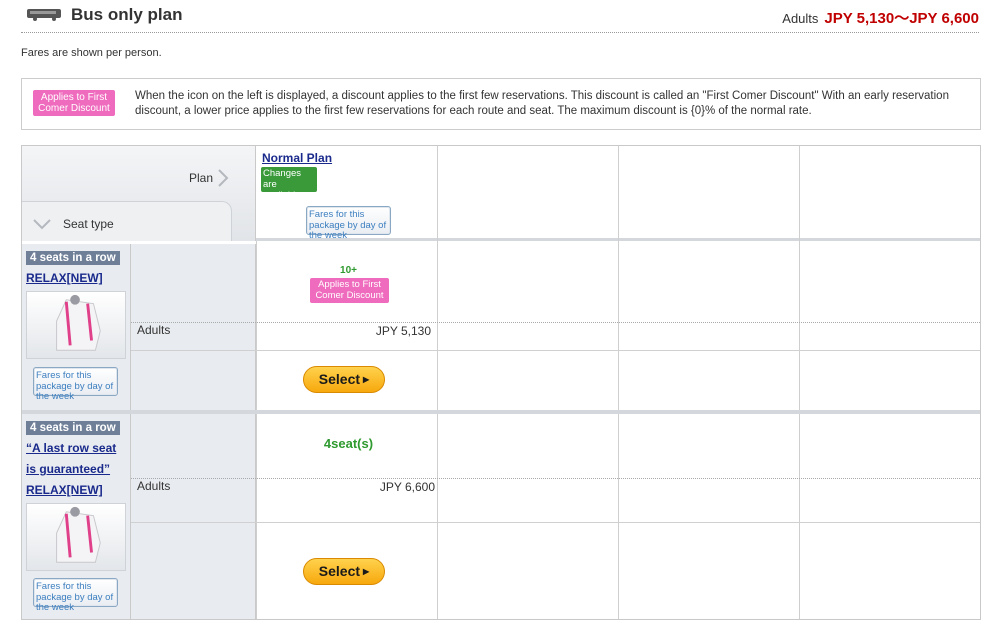 This screenshot has height=625, width=990. What do you see at coordinates (139, 193) in the screenshot?
I see `table-header-corner: Plan Seat type` at bounding box center [139, 193].